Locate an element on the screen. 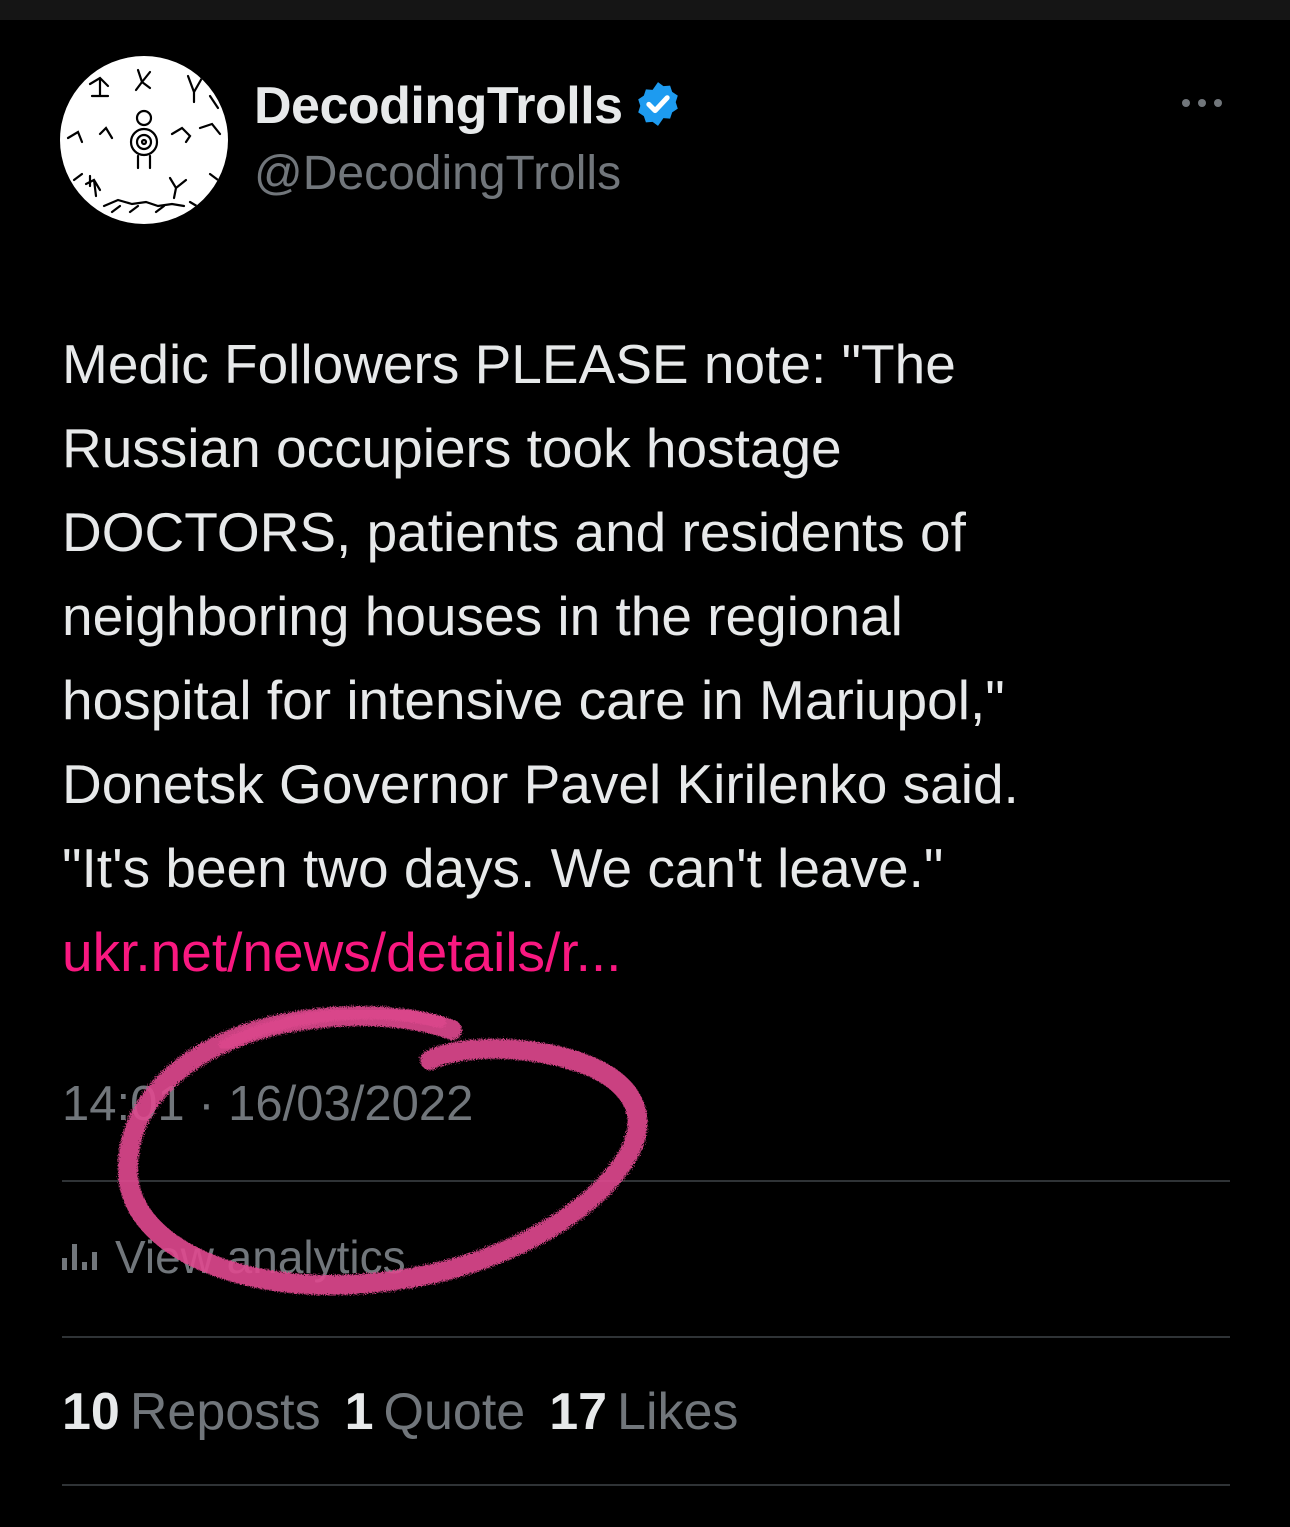 This screenshot has width=1290, height=1527. status-bar is located at coordinates (645, 10).